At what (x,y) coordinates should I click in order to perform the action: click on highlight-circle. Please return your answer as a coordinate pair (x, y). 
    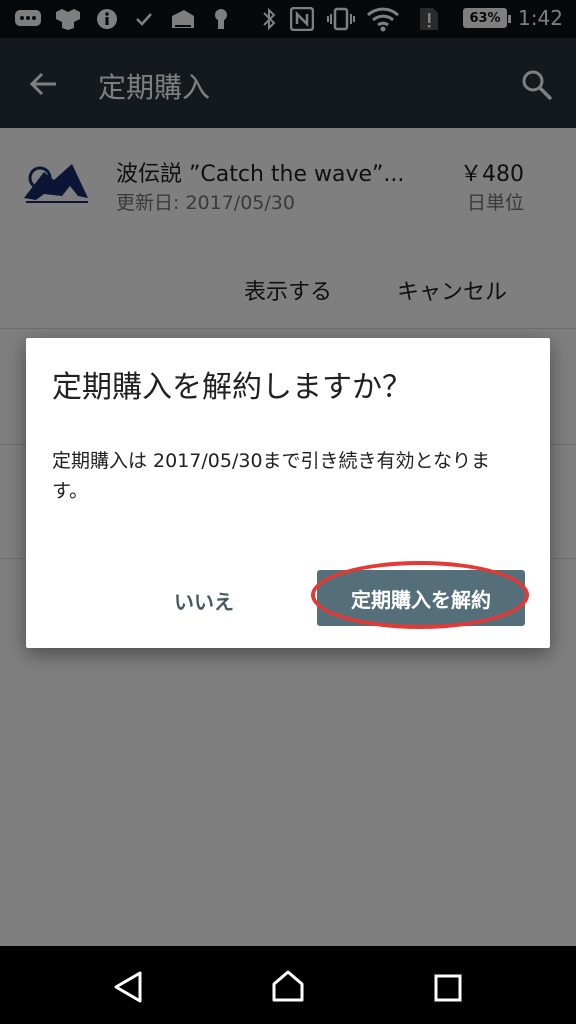
    Looking at the image, I should click on (420, 595).